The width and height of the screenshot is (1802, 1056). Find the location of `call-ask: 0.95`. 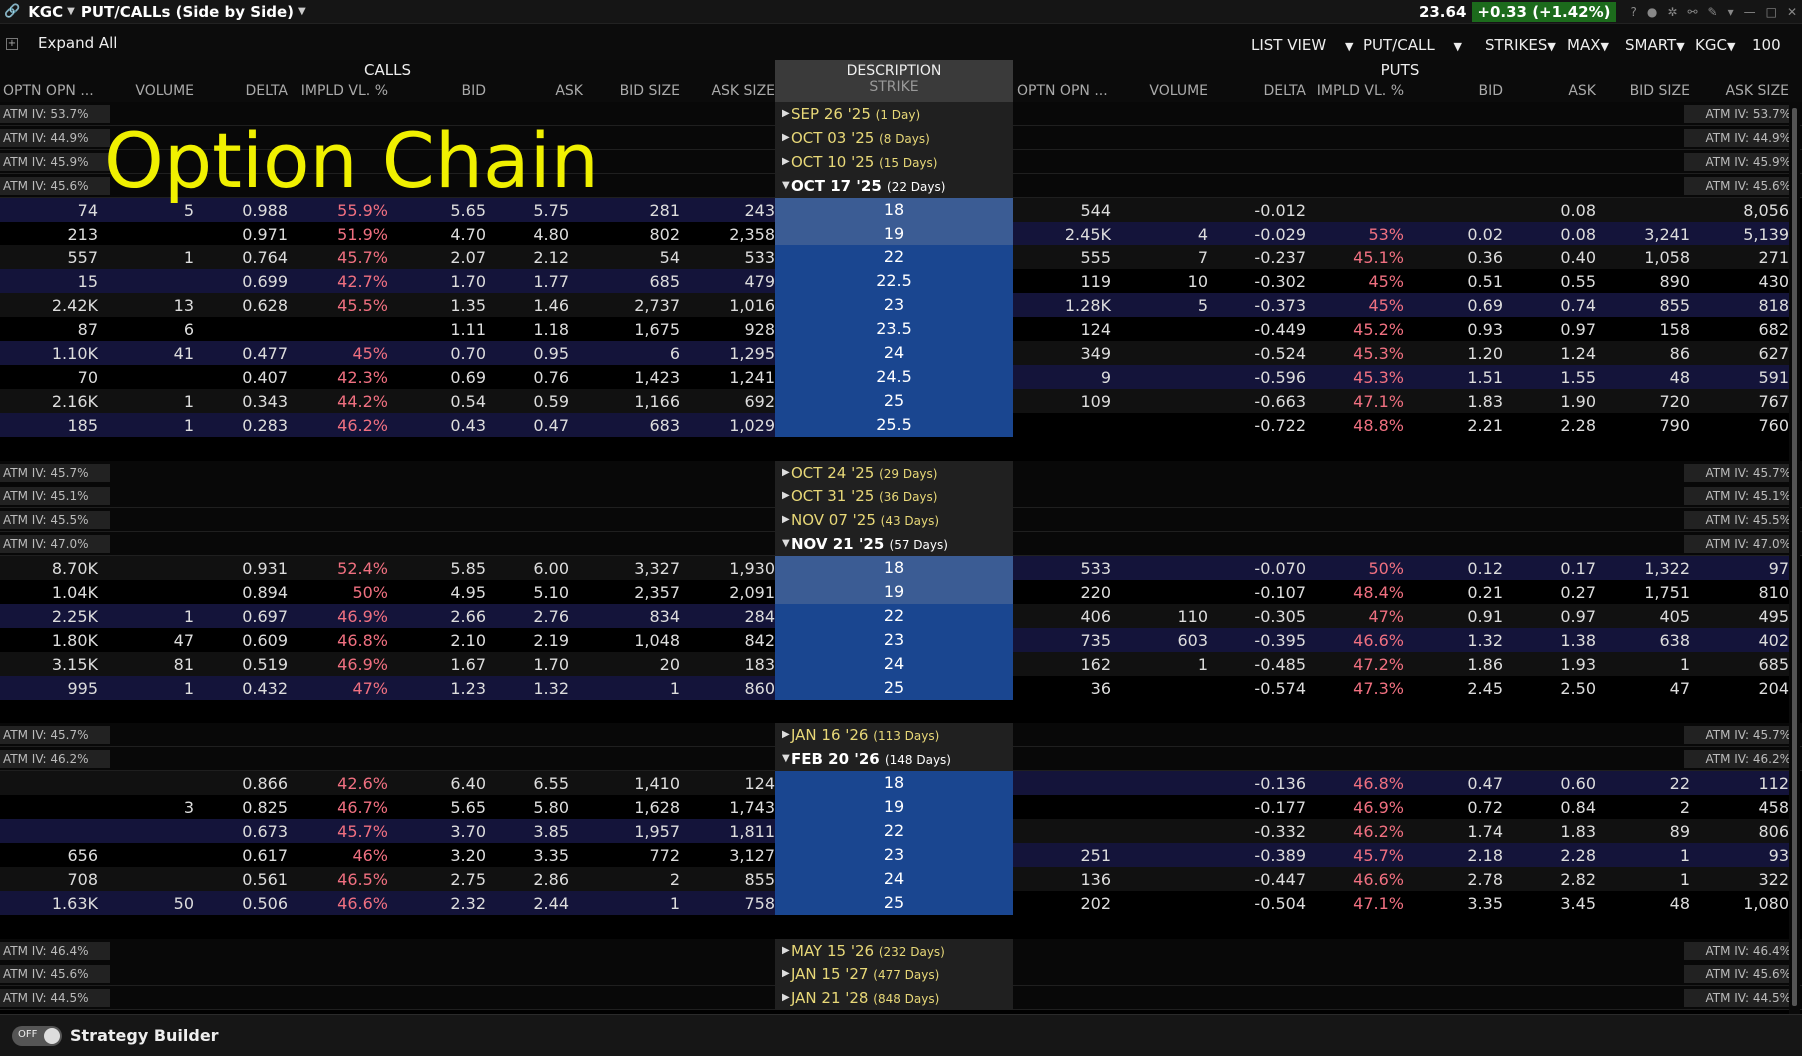

call-ask: 0.95 is located at coordinates (527, 353).